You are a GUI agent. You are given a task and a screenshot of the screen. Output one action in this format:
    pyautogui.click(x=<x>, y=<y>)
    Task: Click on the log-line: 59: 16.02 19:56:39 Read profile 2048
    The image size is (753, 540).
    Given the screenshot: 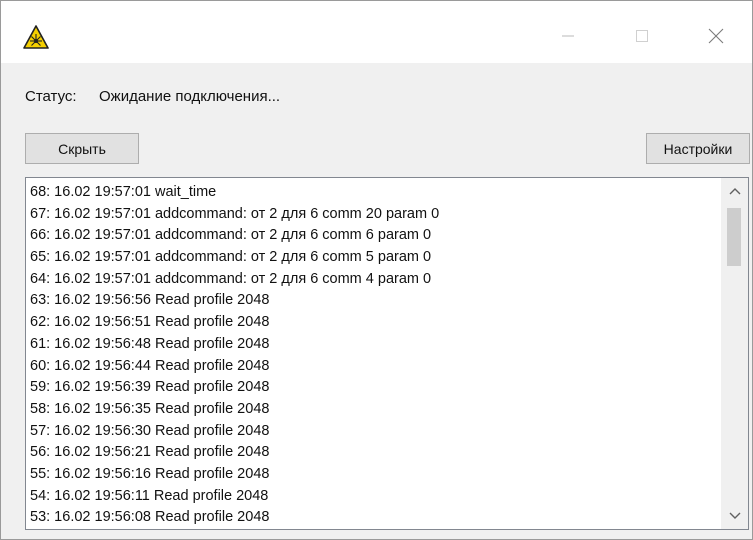 What is the action you would take?
    pyautogui.click(x=375, y=388)
    